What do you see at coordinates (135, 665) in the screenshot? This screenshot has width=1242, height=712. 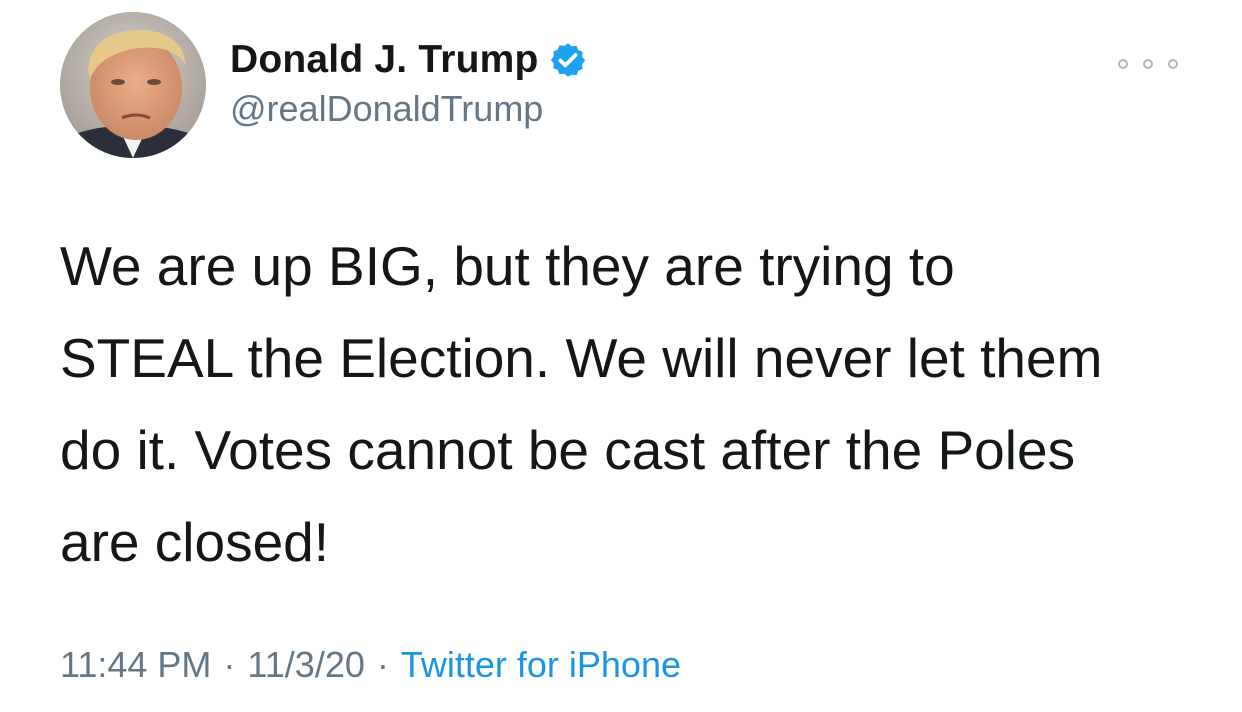 I see `tweet-time: 11:44 PM` at bounding box center [135, 665].